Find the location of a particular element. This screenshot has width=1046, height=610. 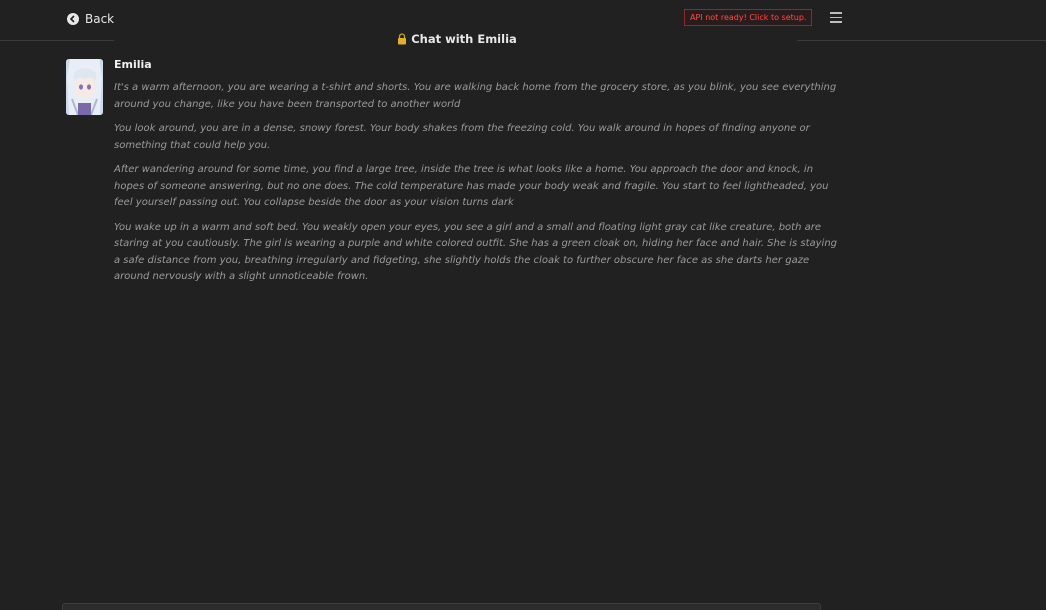

api-status-button: API not ready! Click to setup. is located at coordinates (748, 17).